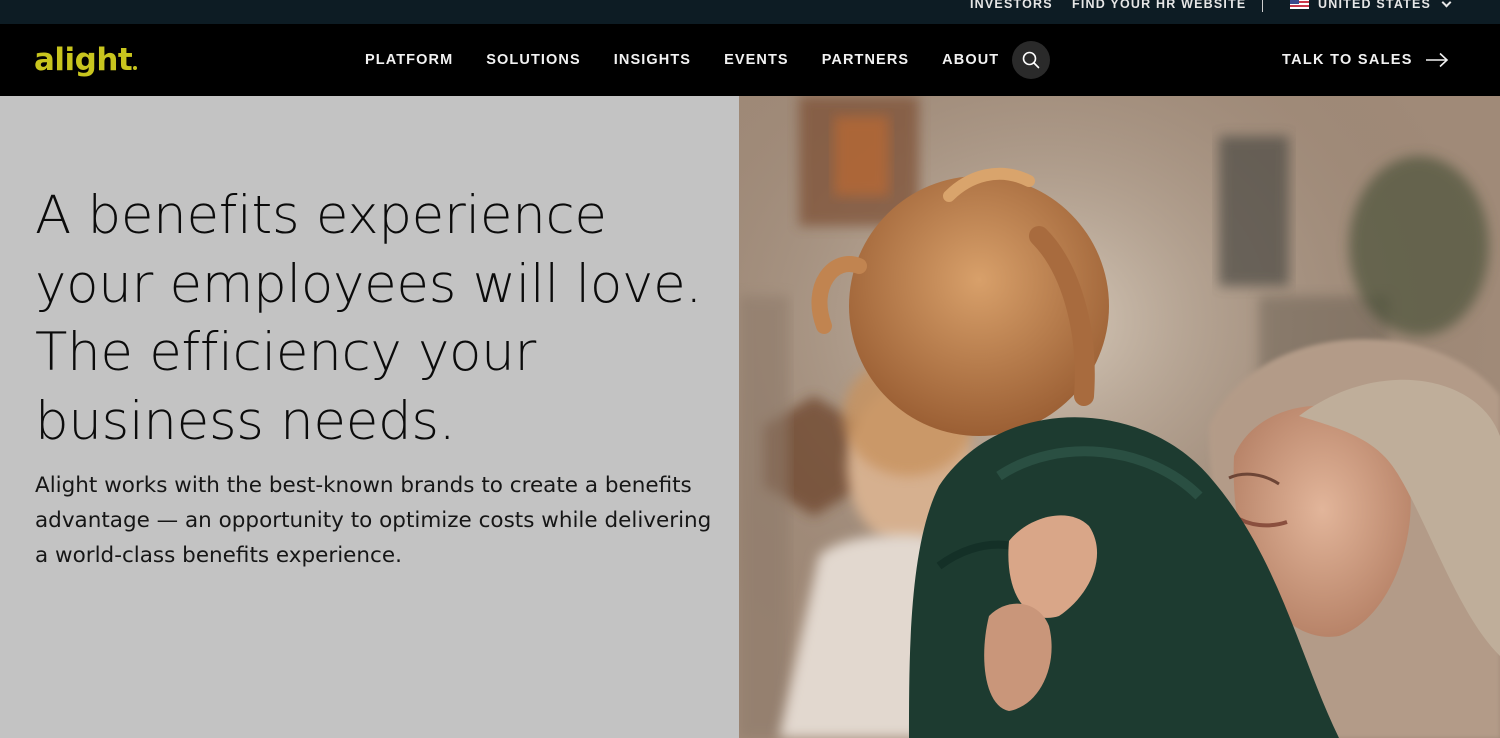 This screenshot has height=738, width=1500. Describe the element at coordinates (652, 60) in the screenshot. I see `nav-item-insights: INSIGHTS` at that location.